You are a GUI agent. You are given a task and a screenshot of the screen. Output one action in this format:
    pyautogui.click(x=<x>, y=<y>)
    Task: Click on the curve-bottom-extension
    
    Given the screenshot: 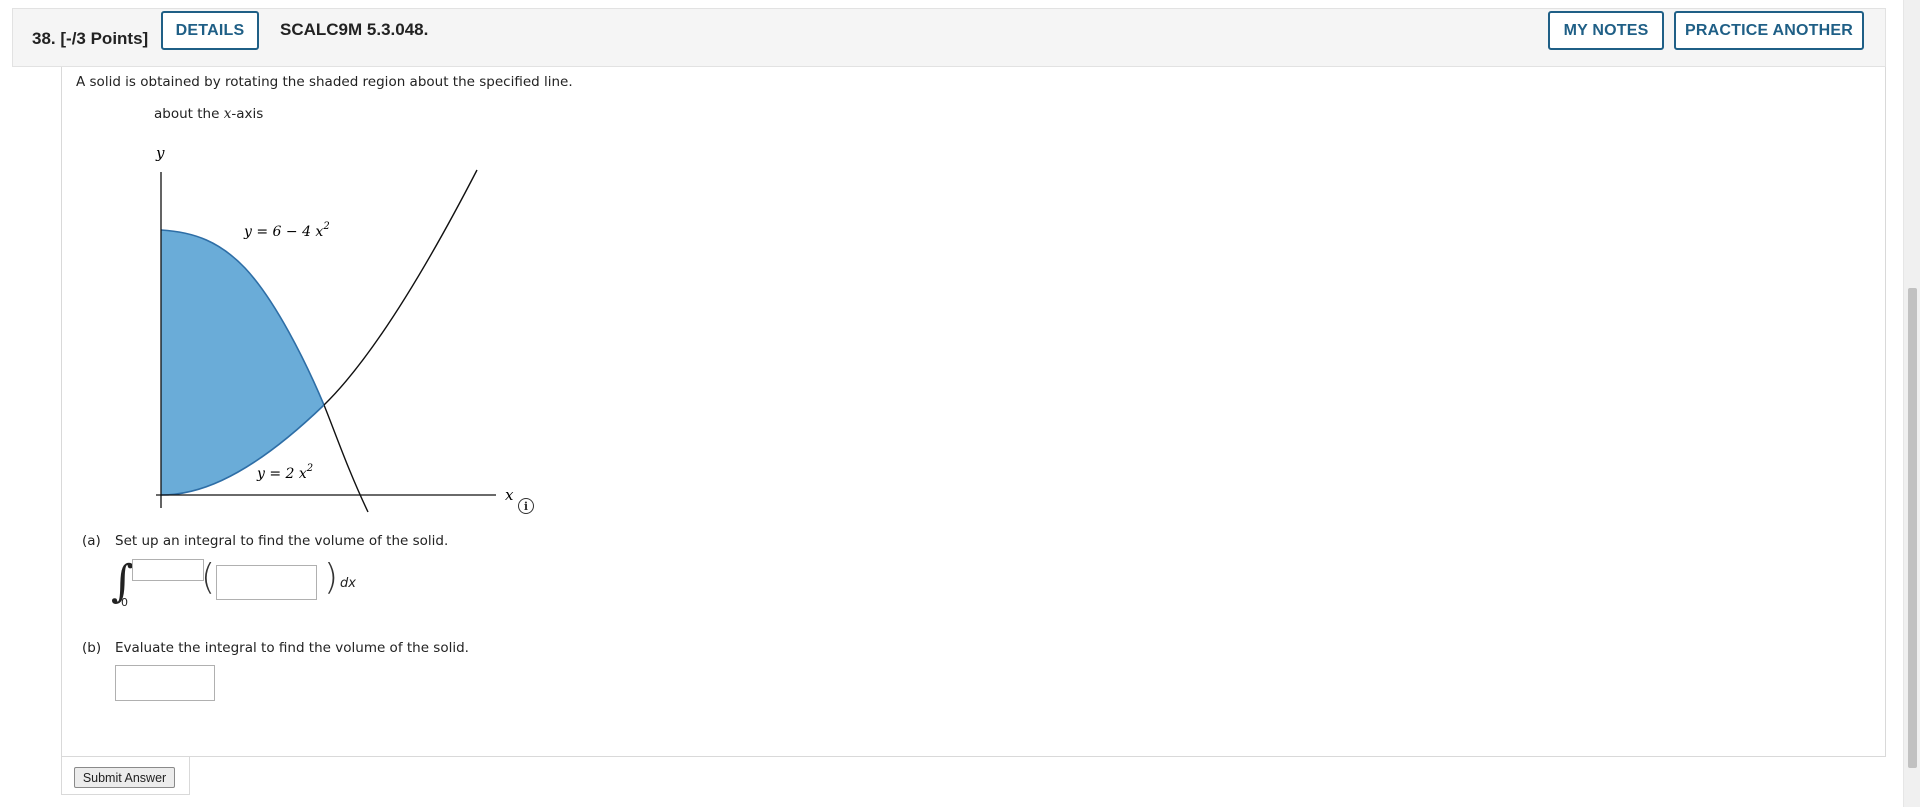 What is the action you would take?
    pyautogui.click(x=400, y=287)
    